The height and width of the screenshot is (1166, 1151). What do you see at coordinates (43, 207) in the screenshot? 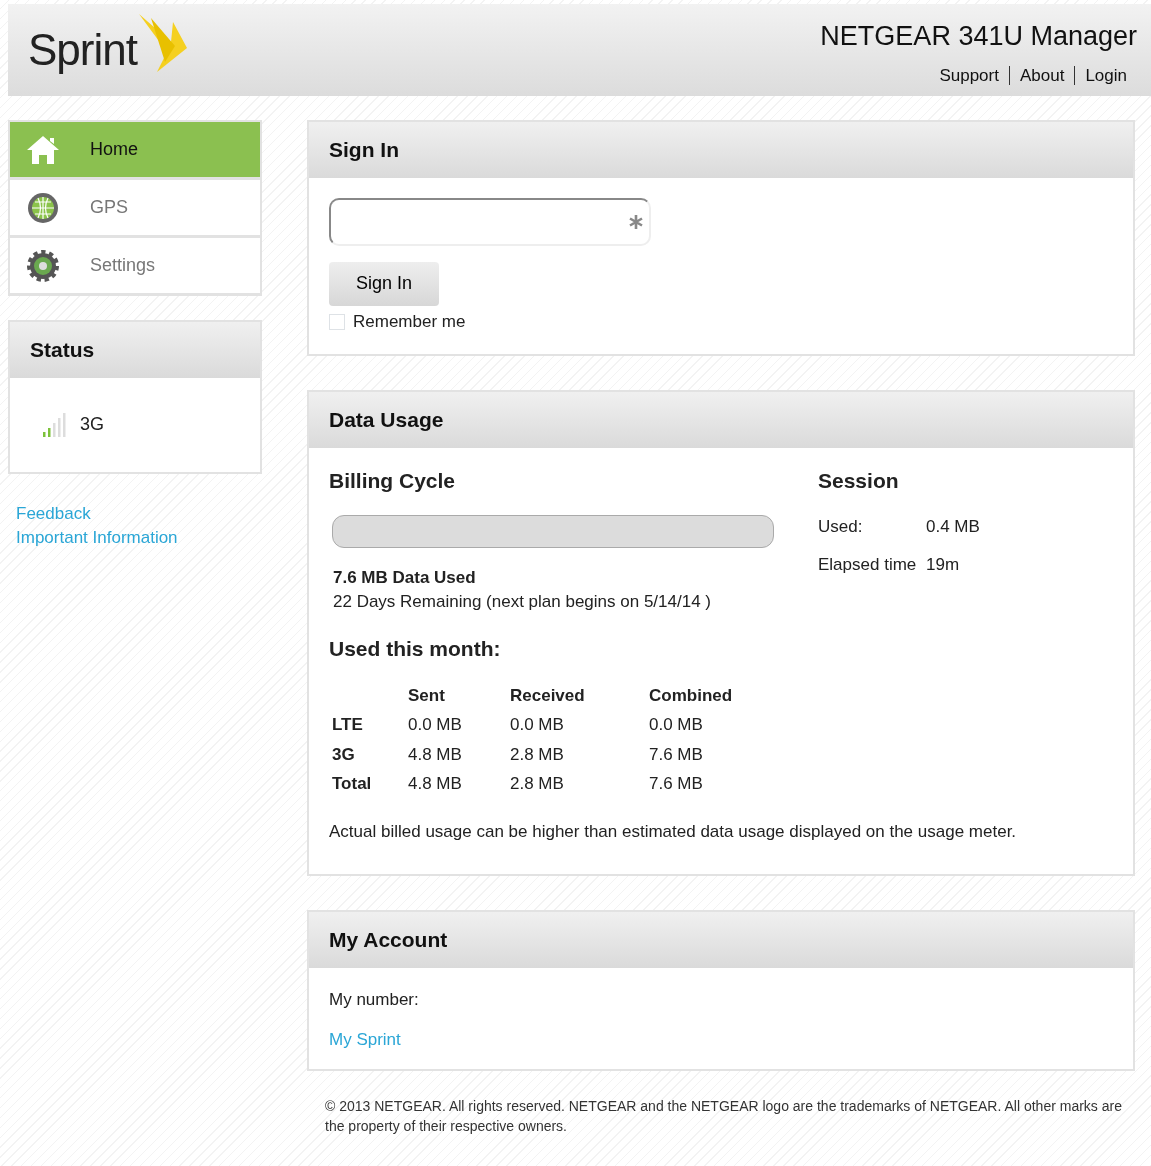
I see `globe-icon` at bounding box center [43, 207].